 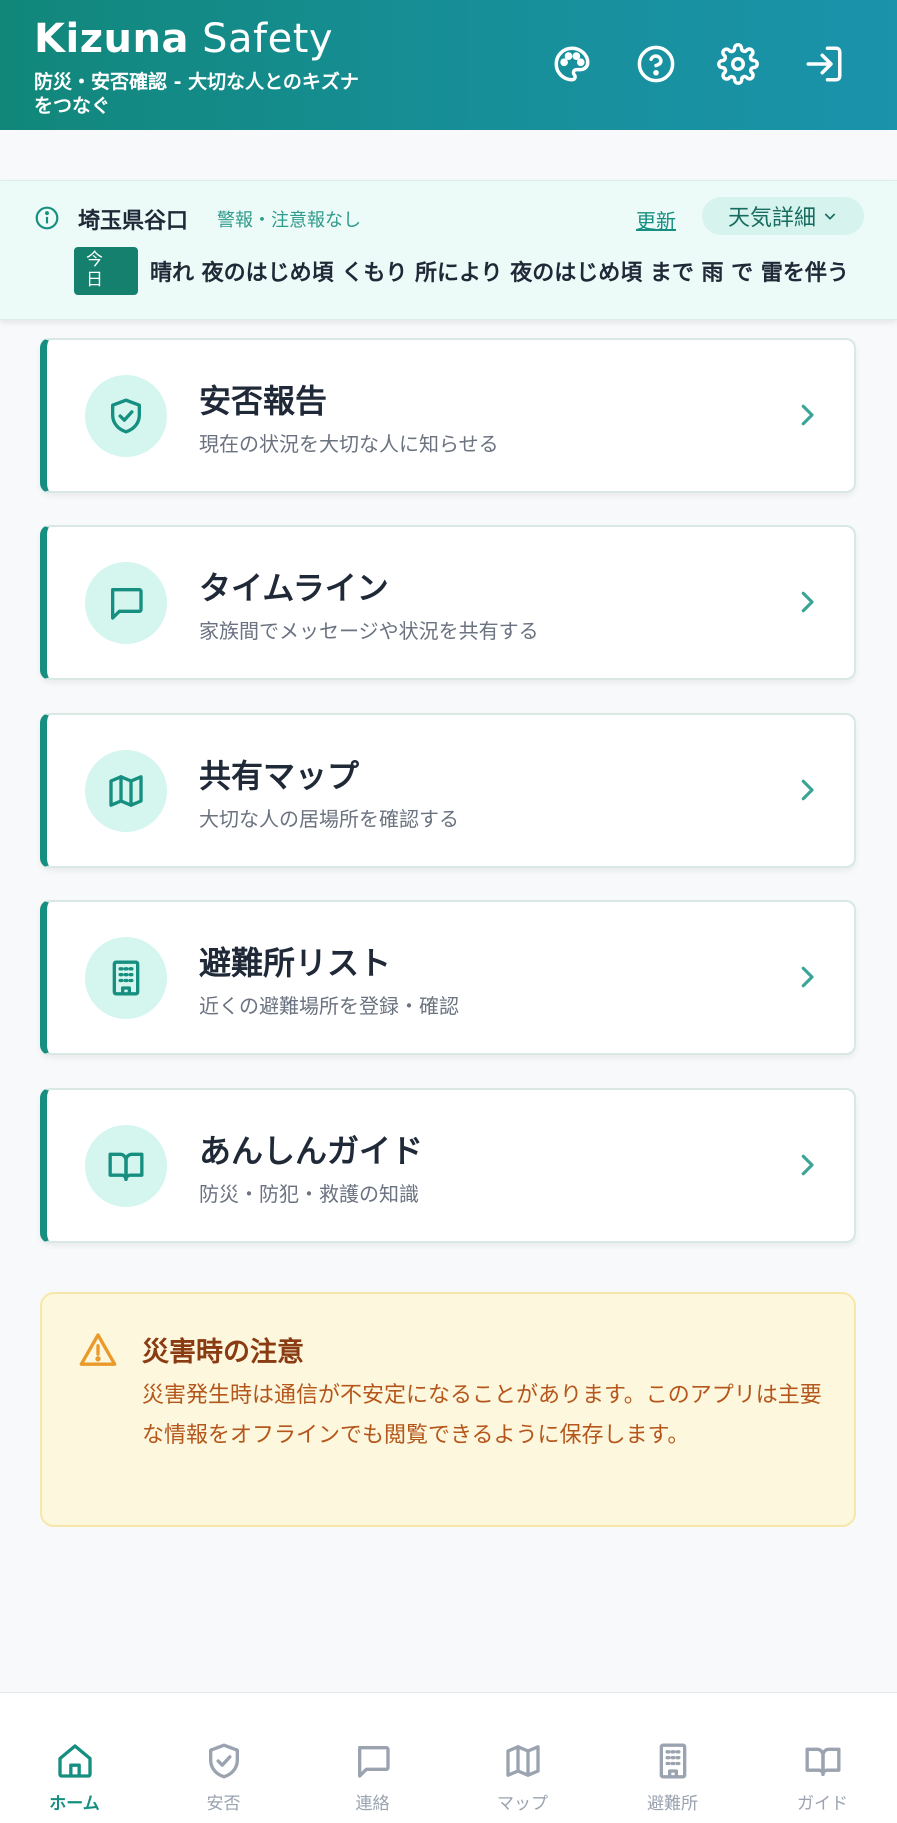 What do you see at coordinates (196, 94) in the screenshot?
I see `app-tagline: 防災・安否確認 - 大切な人とのキズナをつなぐ` at bounding box center [196, 94].